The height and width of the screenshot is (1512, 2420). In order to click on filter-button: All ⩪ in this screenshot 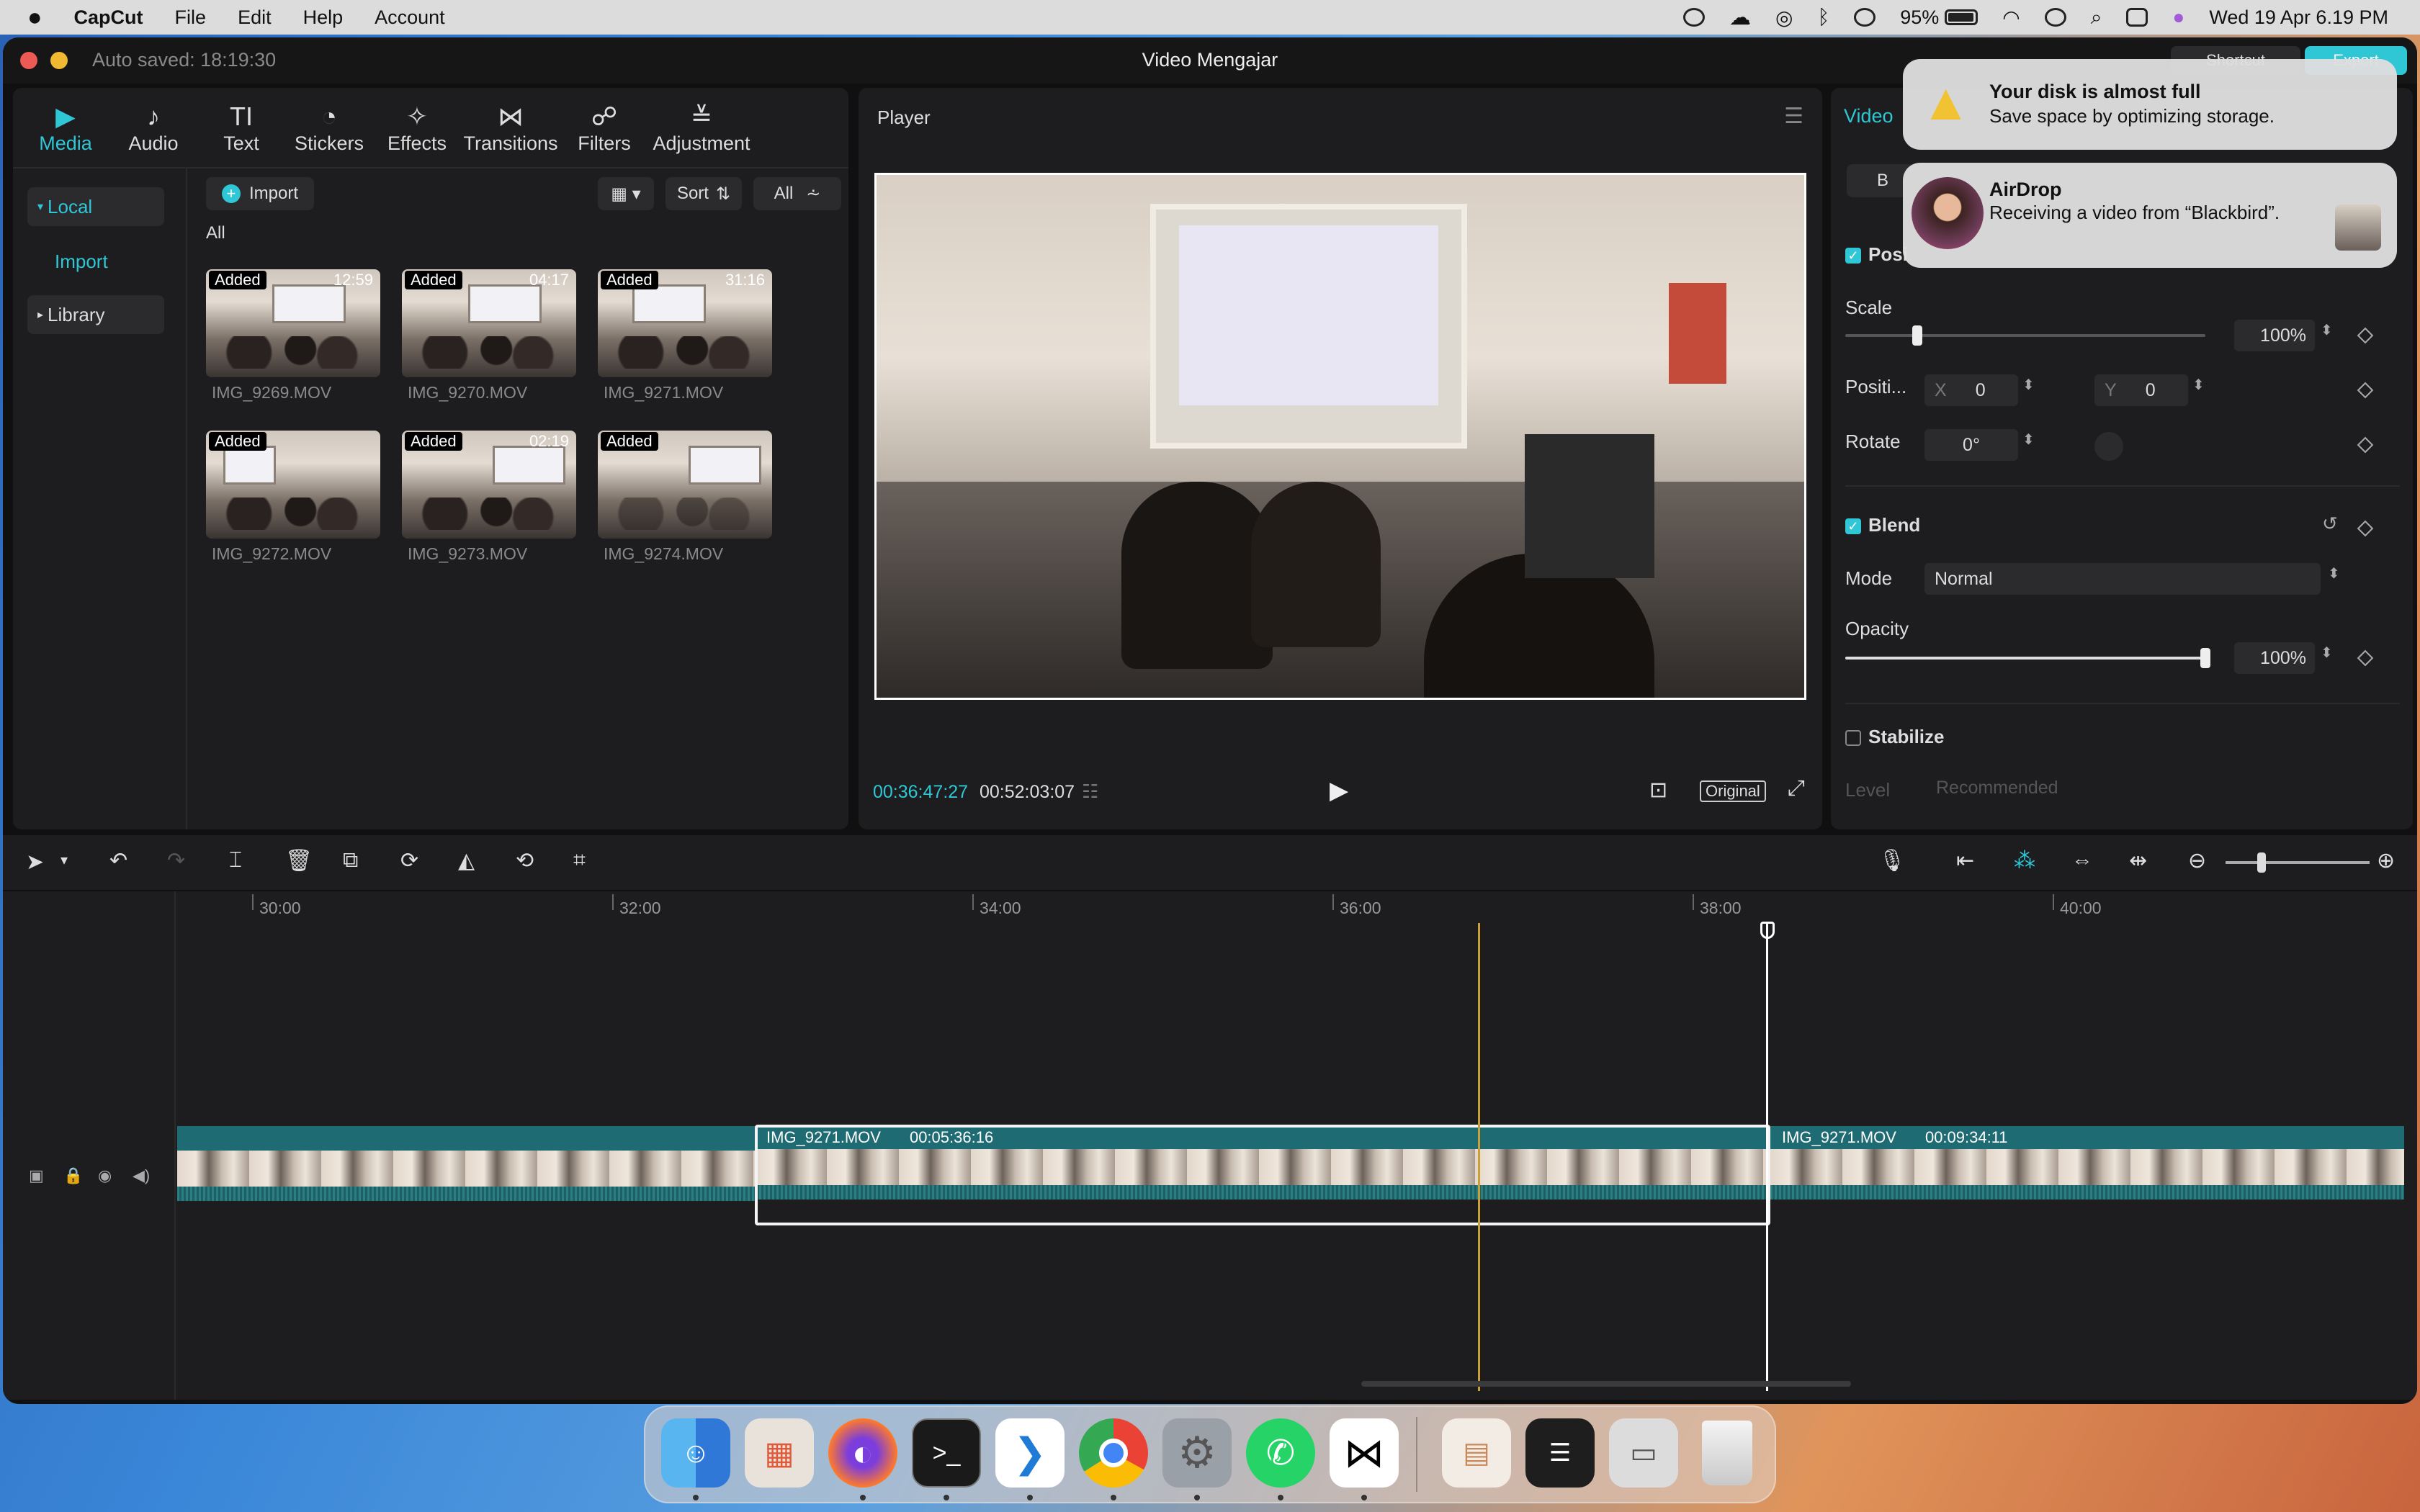, I will do `click(797, 193)`.